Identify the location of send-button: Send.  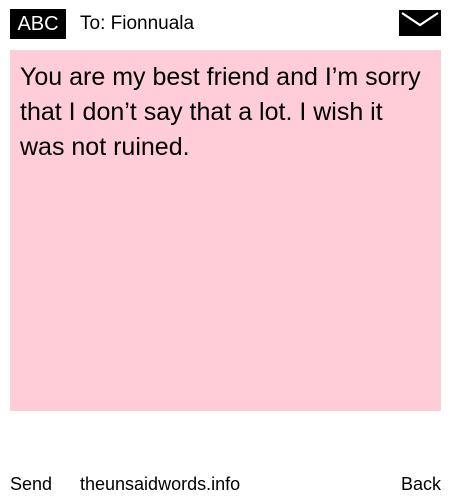
(31, 484).